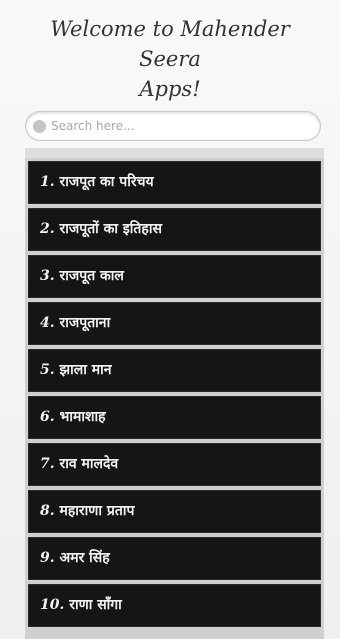 The image size is (340, 639). I want to click on list-item-number: 7., so click(47, 464).